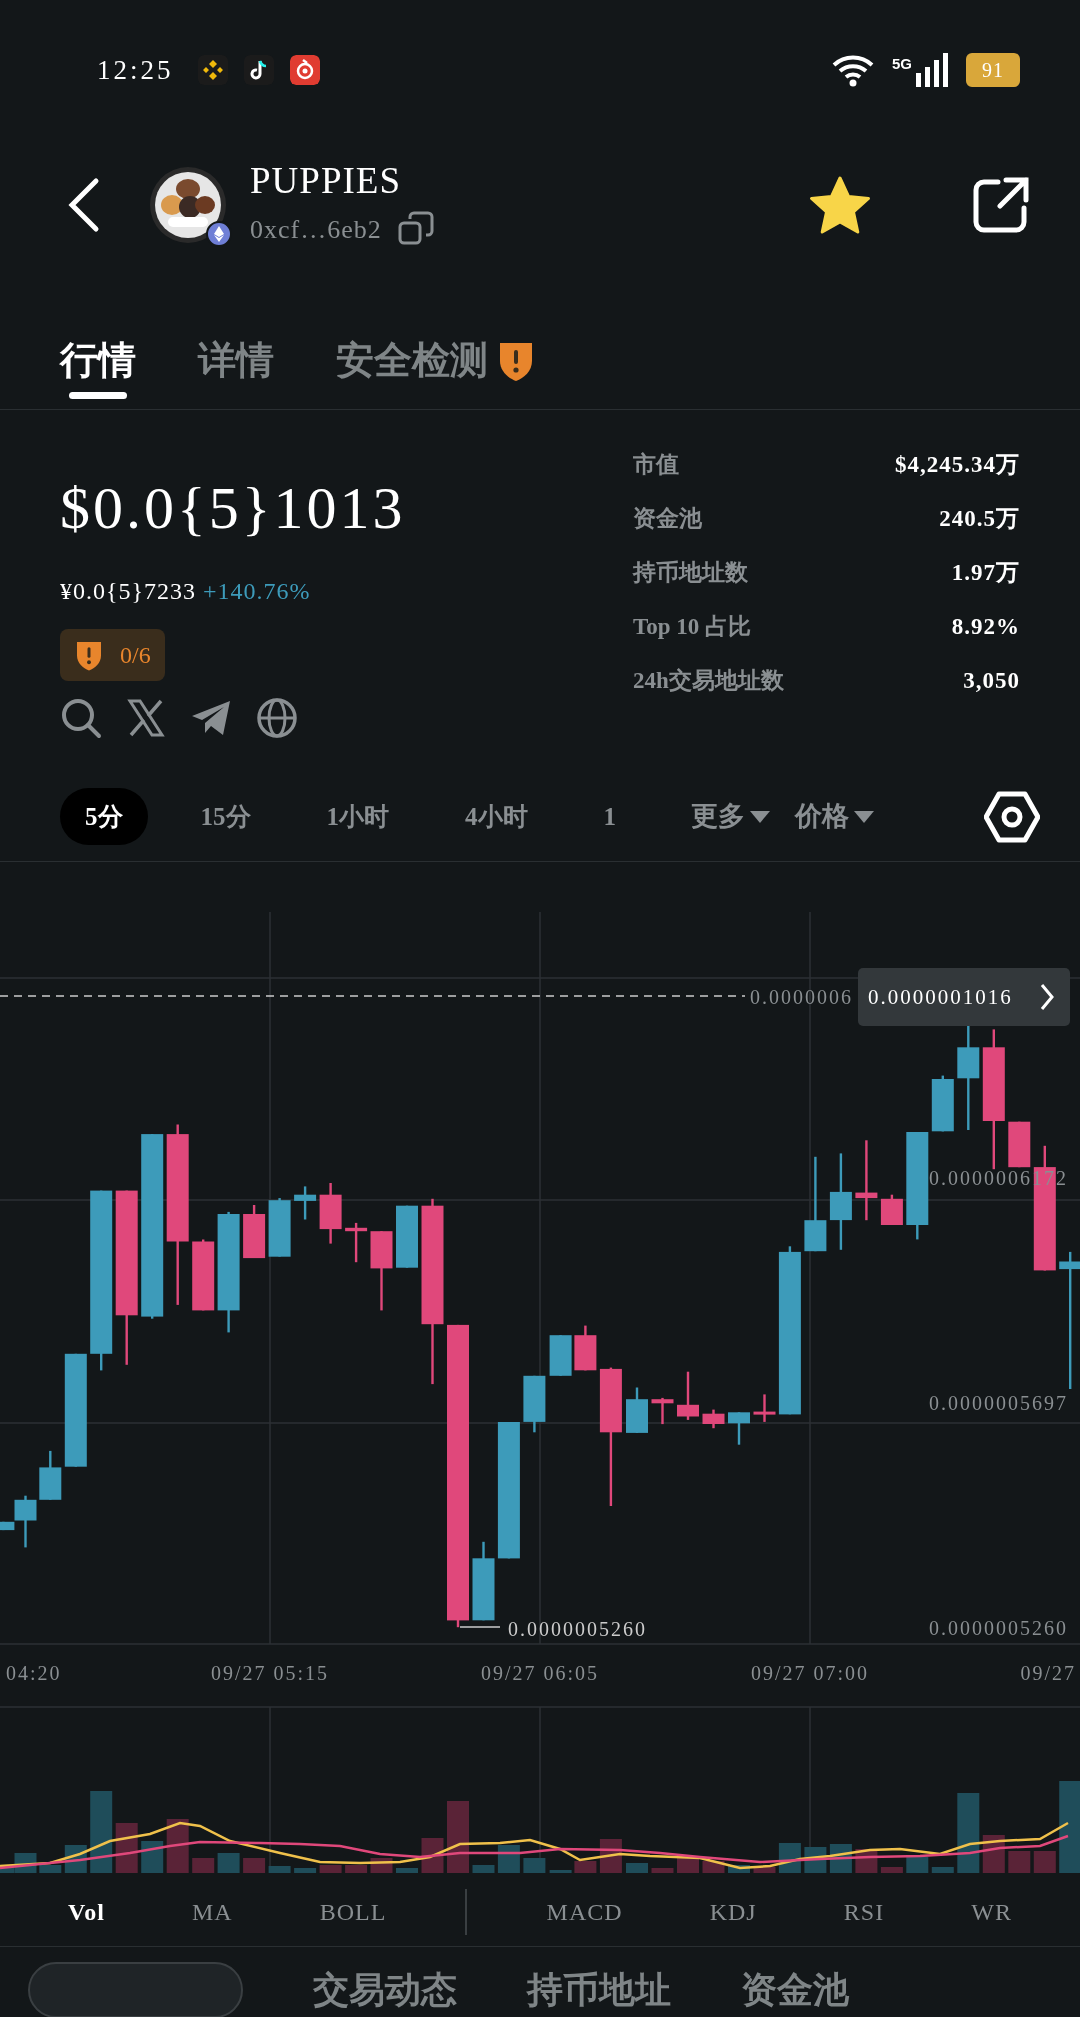 The image size is (1080, 2017). Describe the element at coordinates (86, 1911) in the screenshot. I see `indicator-tab: Vol` at that location.